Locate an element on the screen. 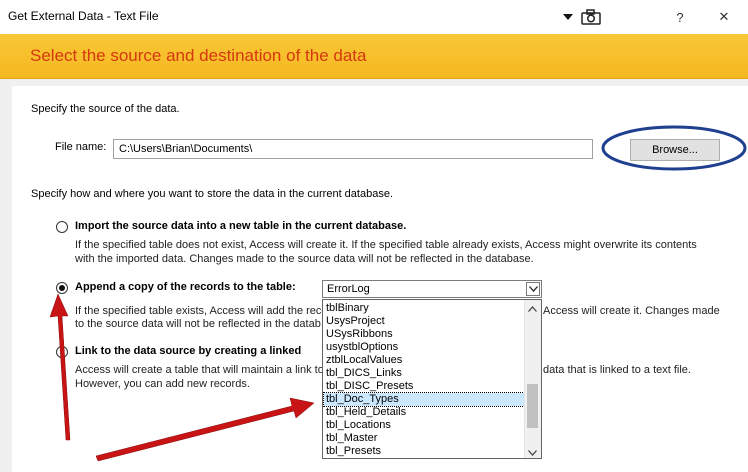  dropdown-item: USysRibbons is located at coordinates (426, 334).